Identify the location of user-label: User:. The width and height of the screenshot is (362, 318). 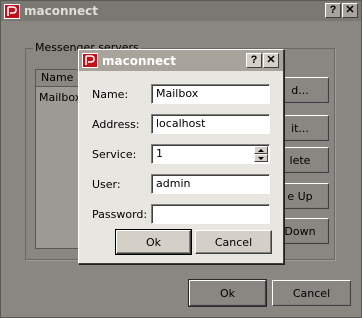
(106, 184).